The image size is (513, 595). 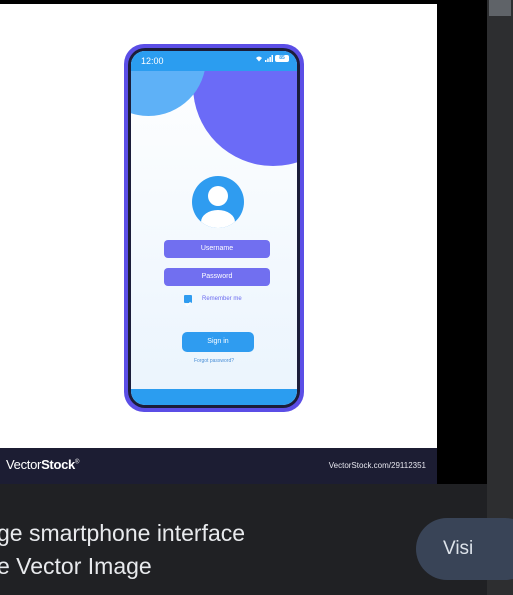 What do you see at coordinates (217, 249) in the screenshot?
I see `username-field: Username` at bounding box center [217, 249].